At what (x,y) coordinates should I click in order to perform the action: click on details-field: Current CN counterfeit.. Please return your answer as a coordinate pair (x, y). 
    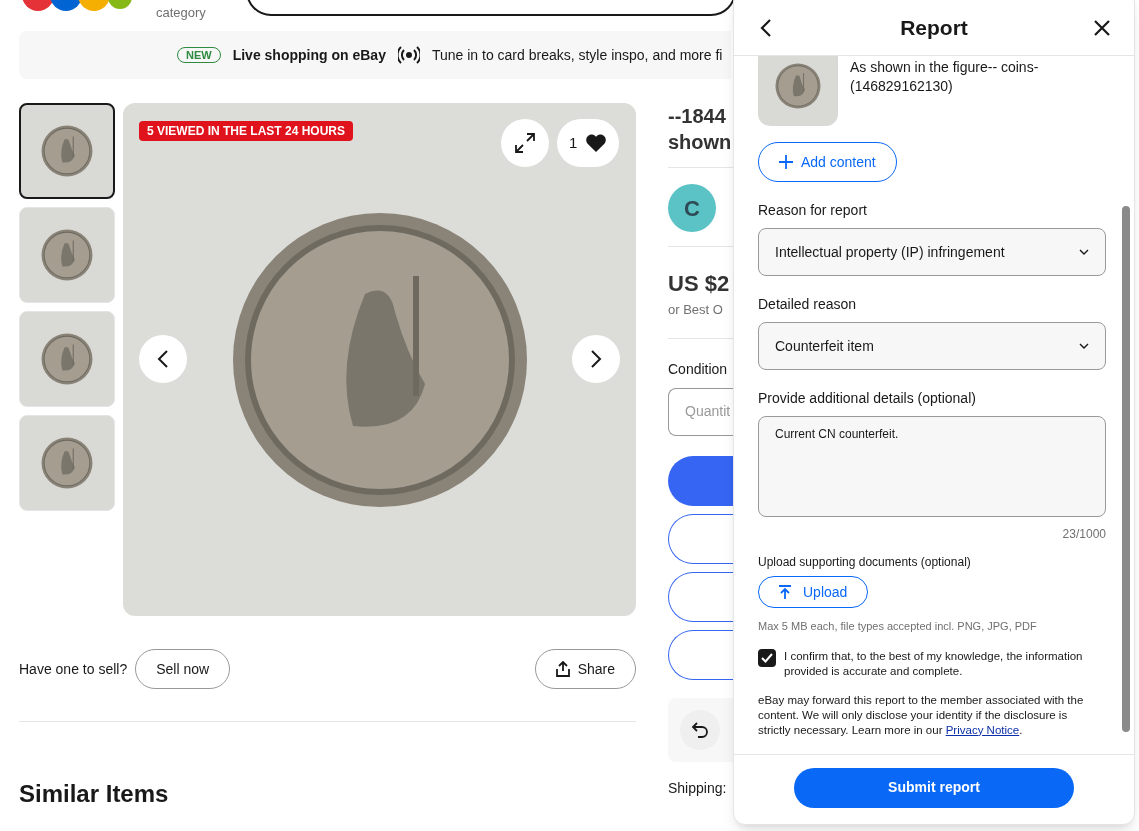
    Looking at the image, I should click on (932, 466).